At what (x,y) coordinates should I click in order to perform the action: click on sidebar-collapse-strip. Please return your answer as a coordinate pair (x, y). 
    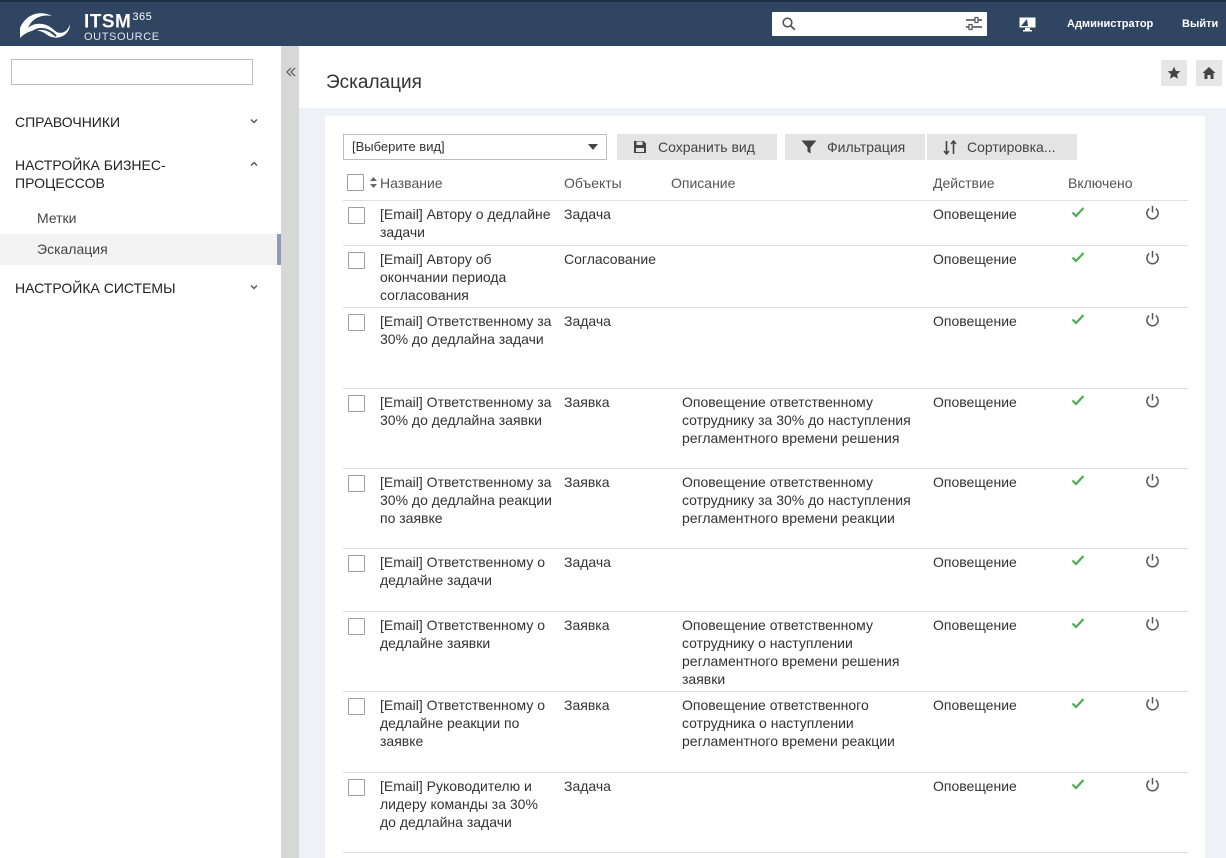
    Looking at the image, I should click on (290, 452).